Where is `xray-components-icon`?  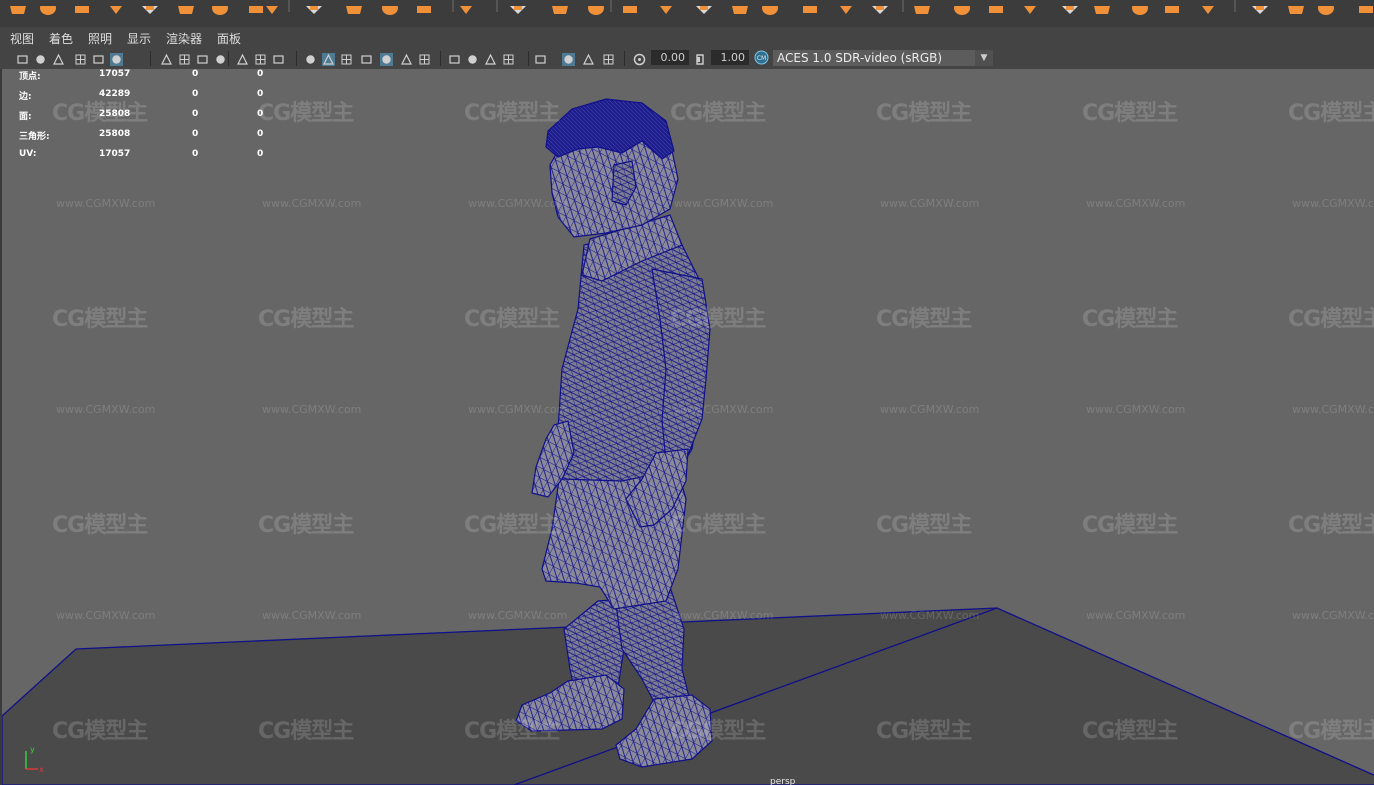 xray-components-icon is located at coordinates (608, 58).